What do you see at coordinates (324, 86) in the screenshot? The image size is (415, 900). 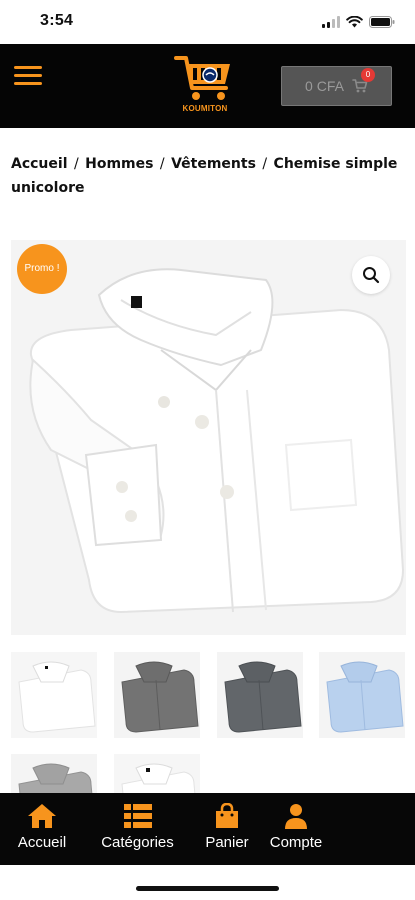 I see `cart-total: 0 CFA` at bounding box center [324, 86].